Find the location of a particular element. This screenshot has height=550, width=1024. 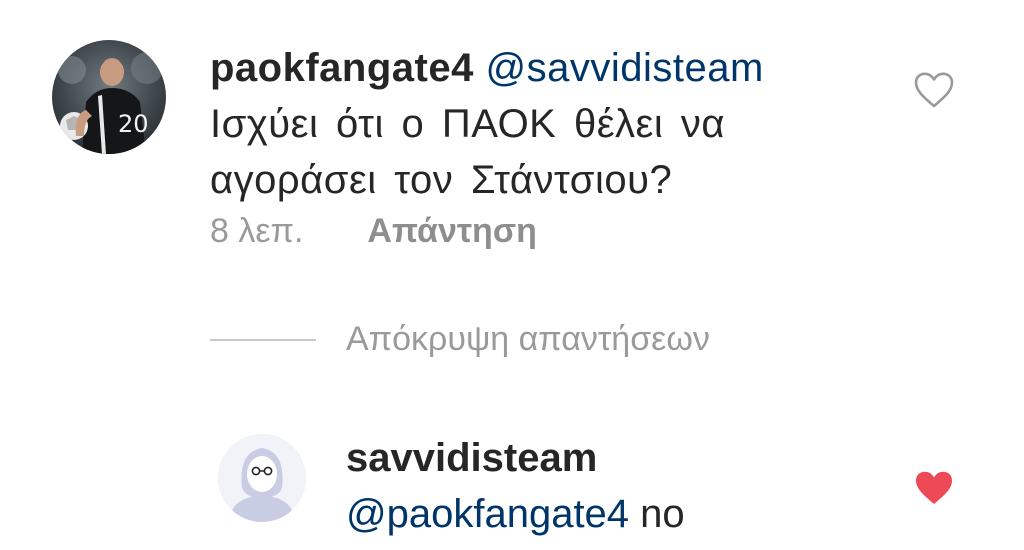

divider-line is located at coordinates (263, 339).